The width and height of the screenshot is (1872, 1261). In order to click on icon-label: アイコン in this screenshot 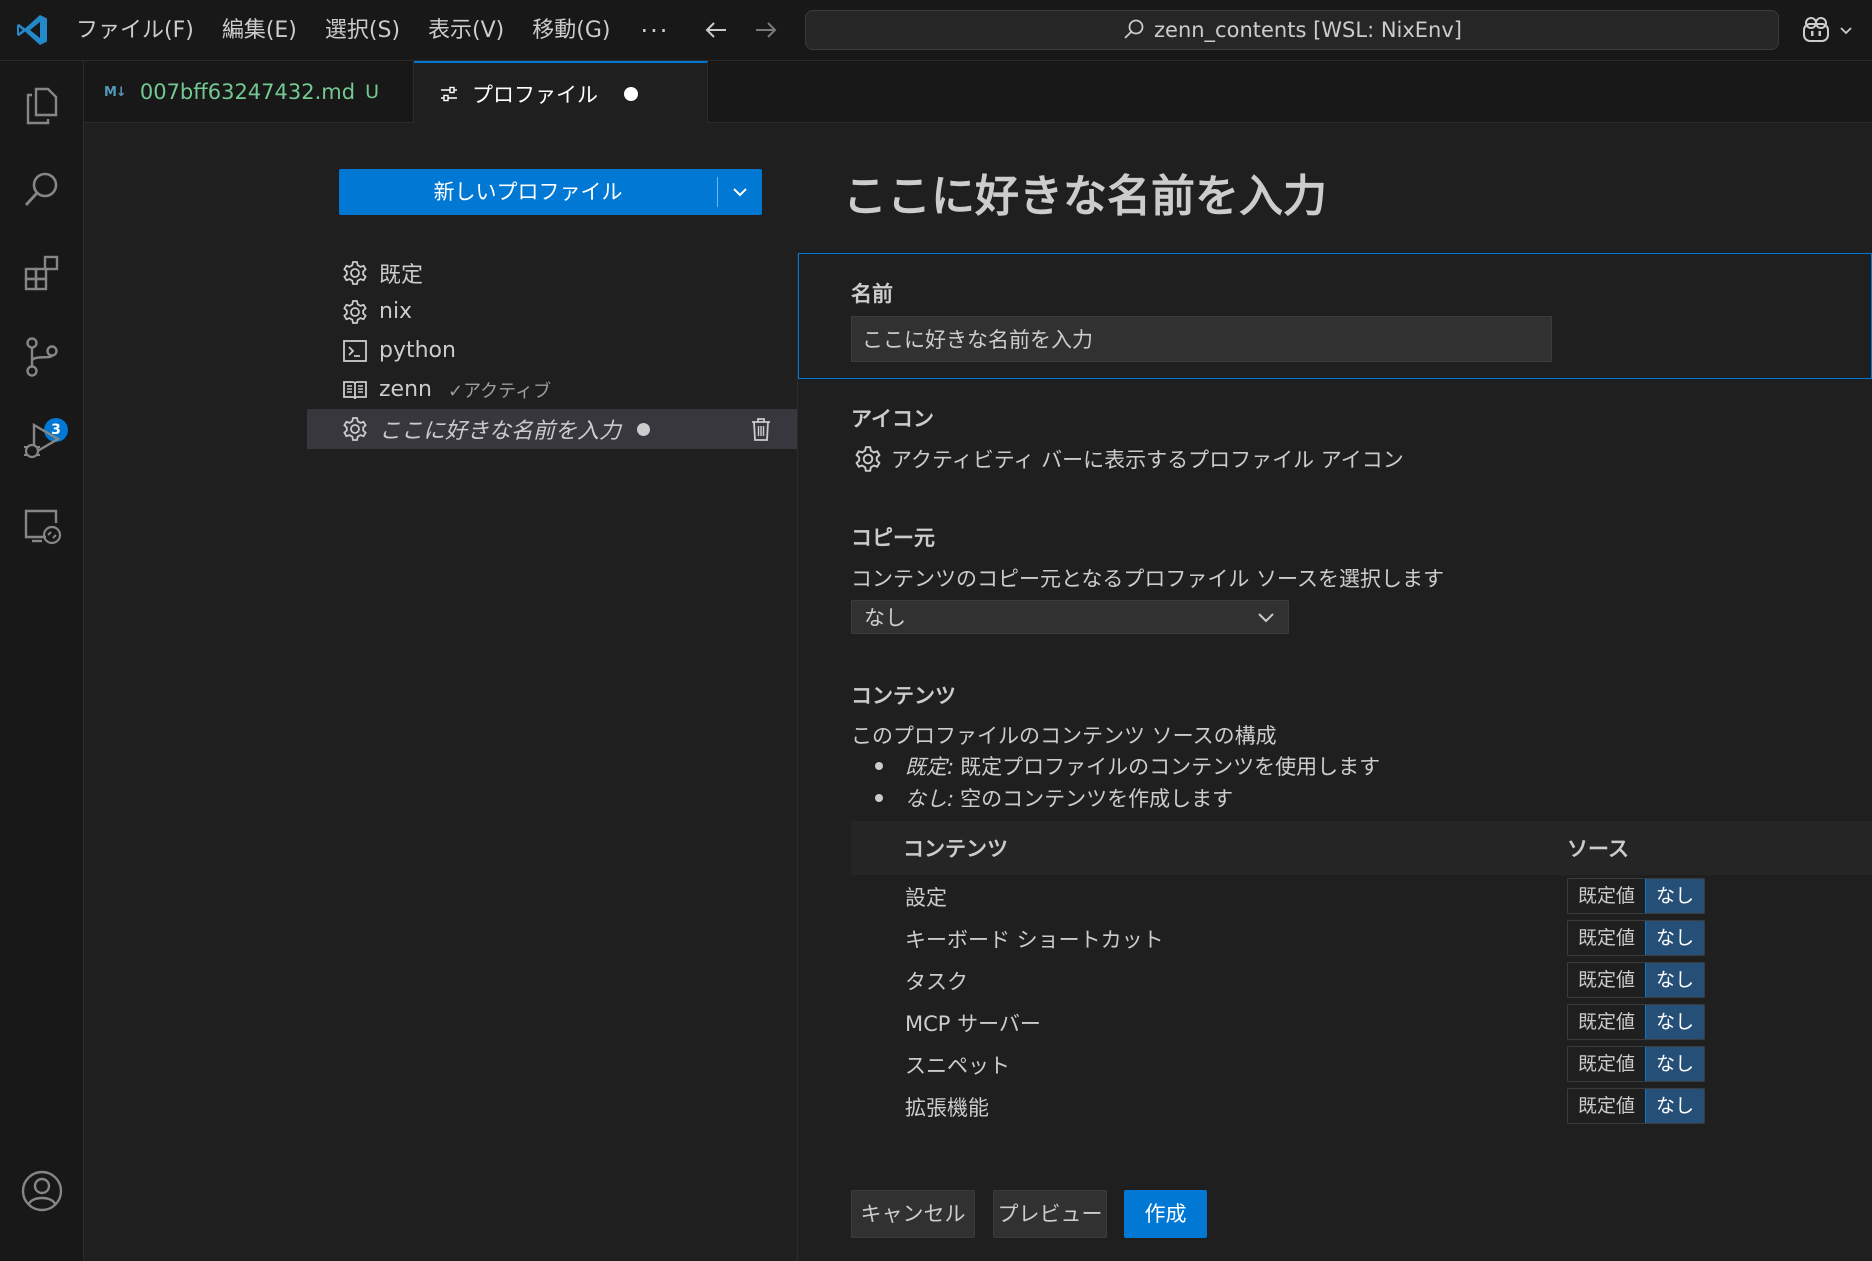, I will do `click(892, 419)`.